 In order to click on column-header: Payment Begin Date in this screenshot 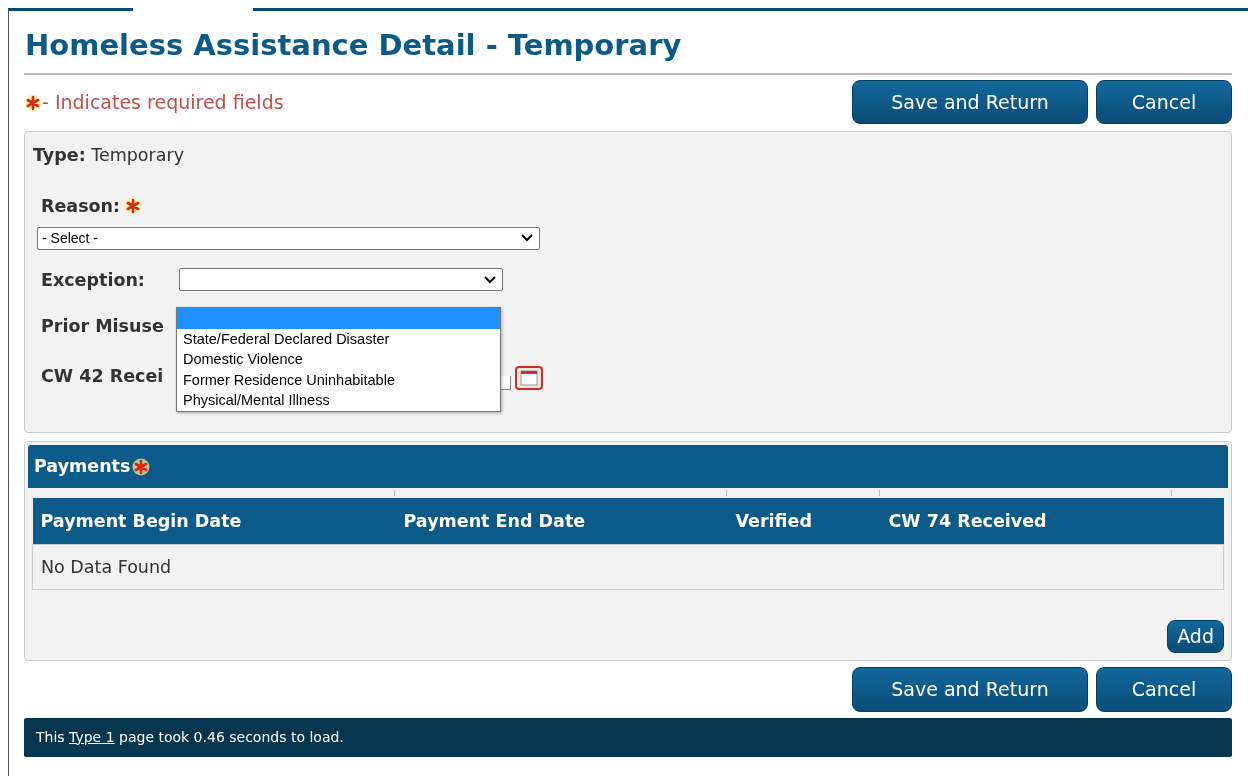, I will do `click(214, 521)`.